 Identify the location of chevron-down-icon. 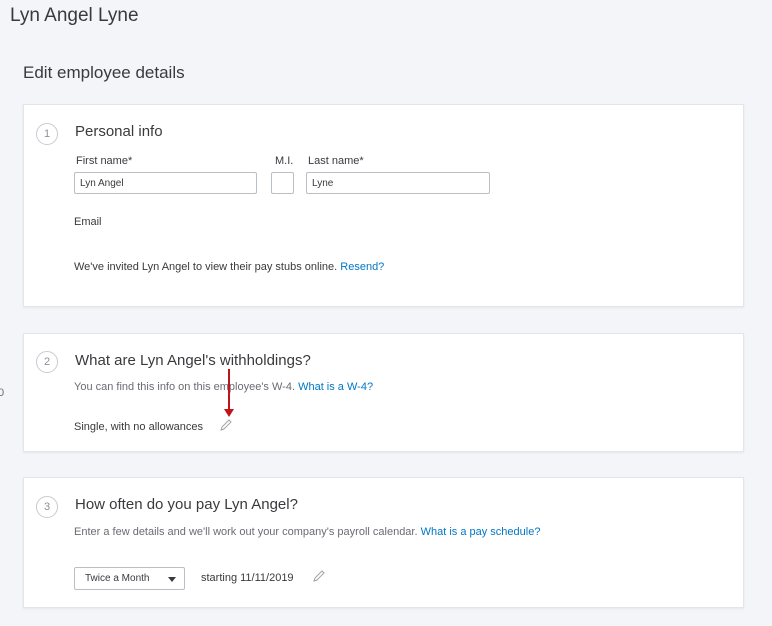
(172, 579).